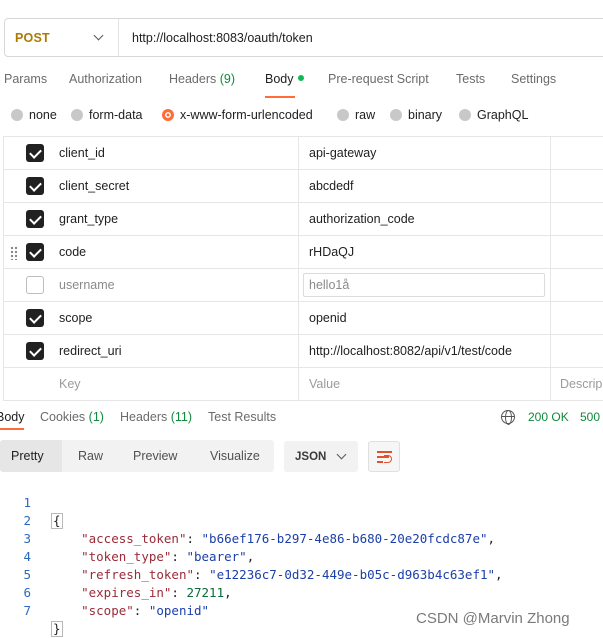 The height and width of the screenshot is (638, 603). I want to click on radio-none: none, so click(34, 115).